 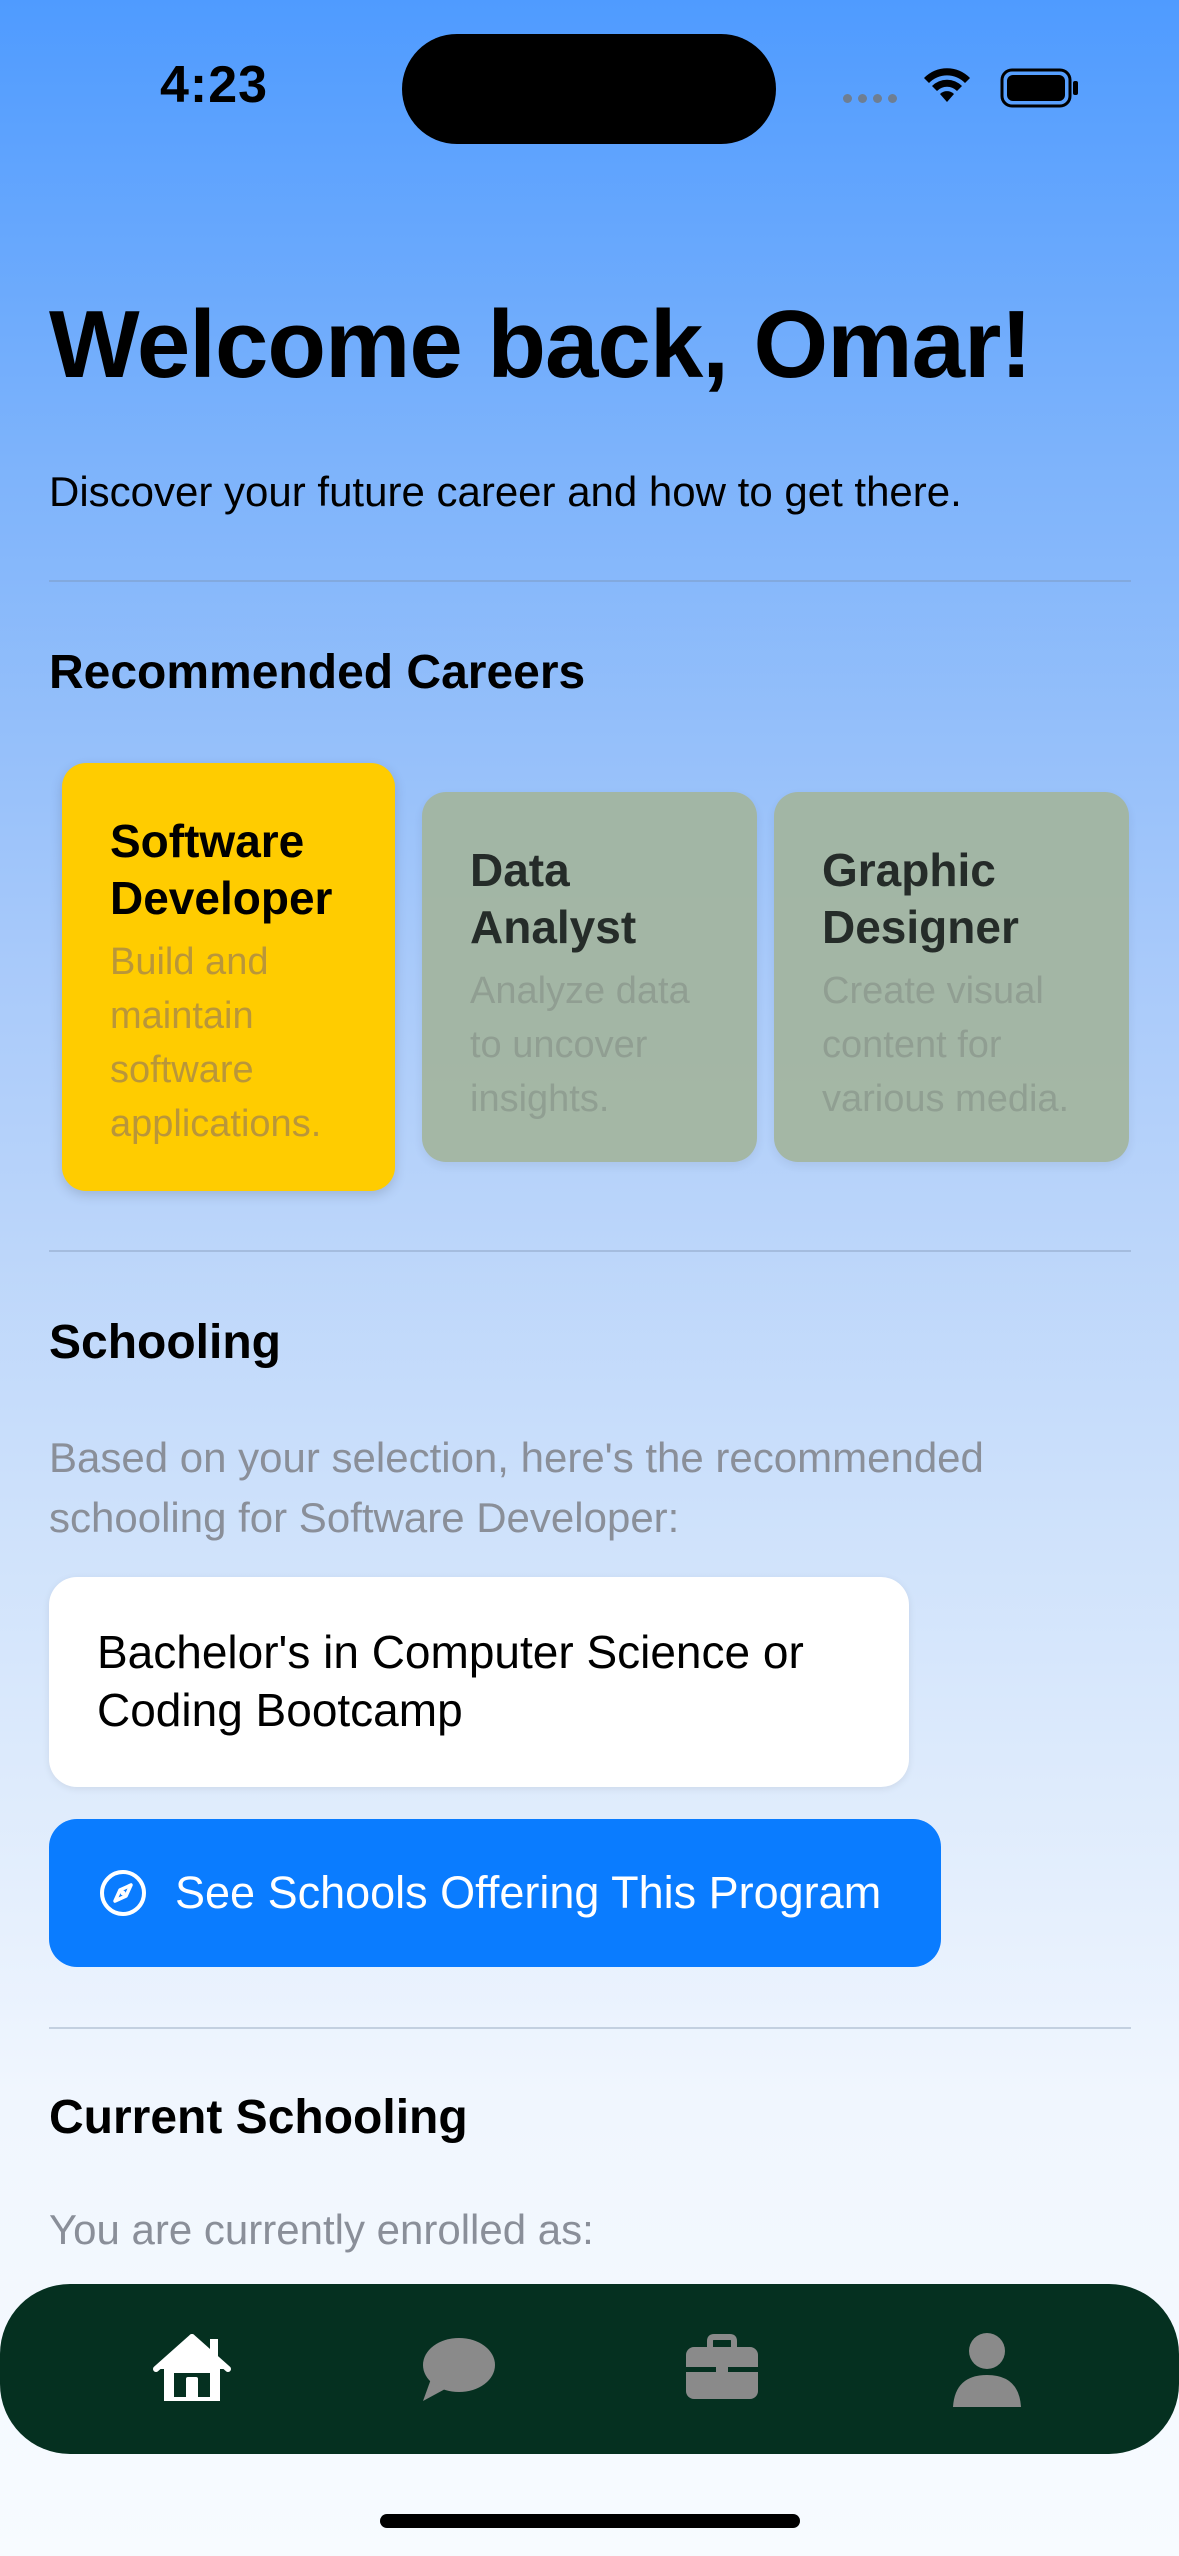 I want to click on briefcase-icon, so click(x=721, y=2366).